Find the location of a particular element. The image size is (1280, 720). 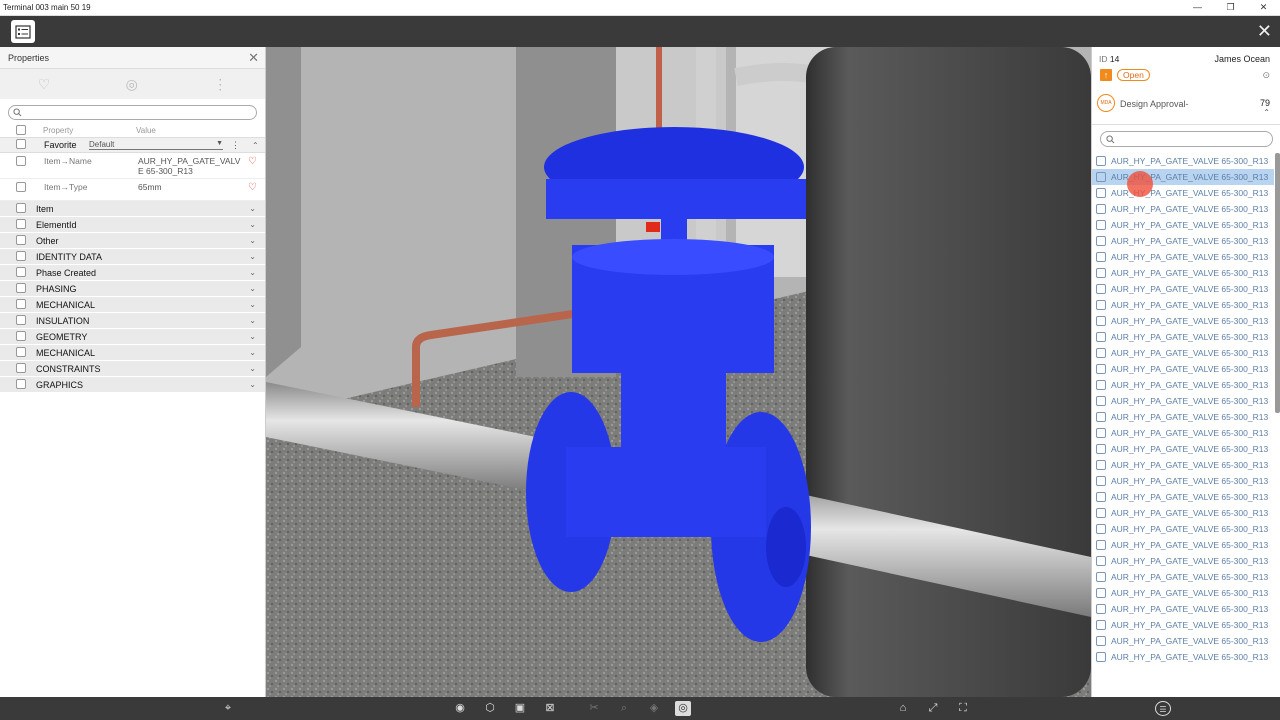

select-all-checkbox is located at coordinates (21, 129).